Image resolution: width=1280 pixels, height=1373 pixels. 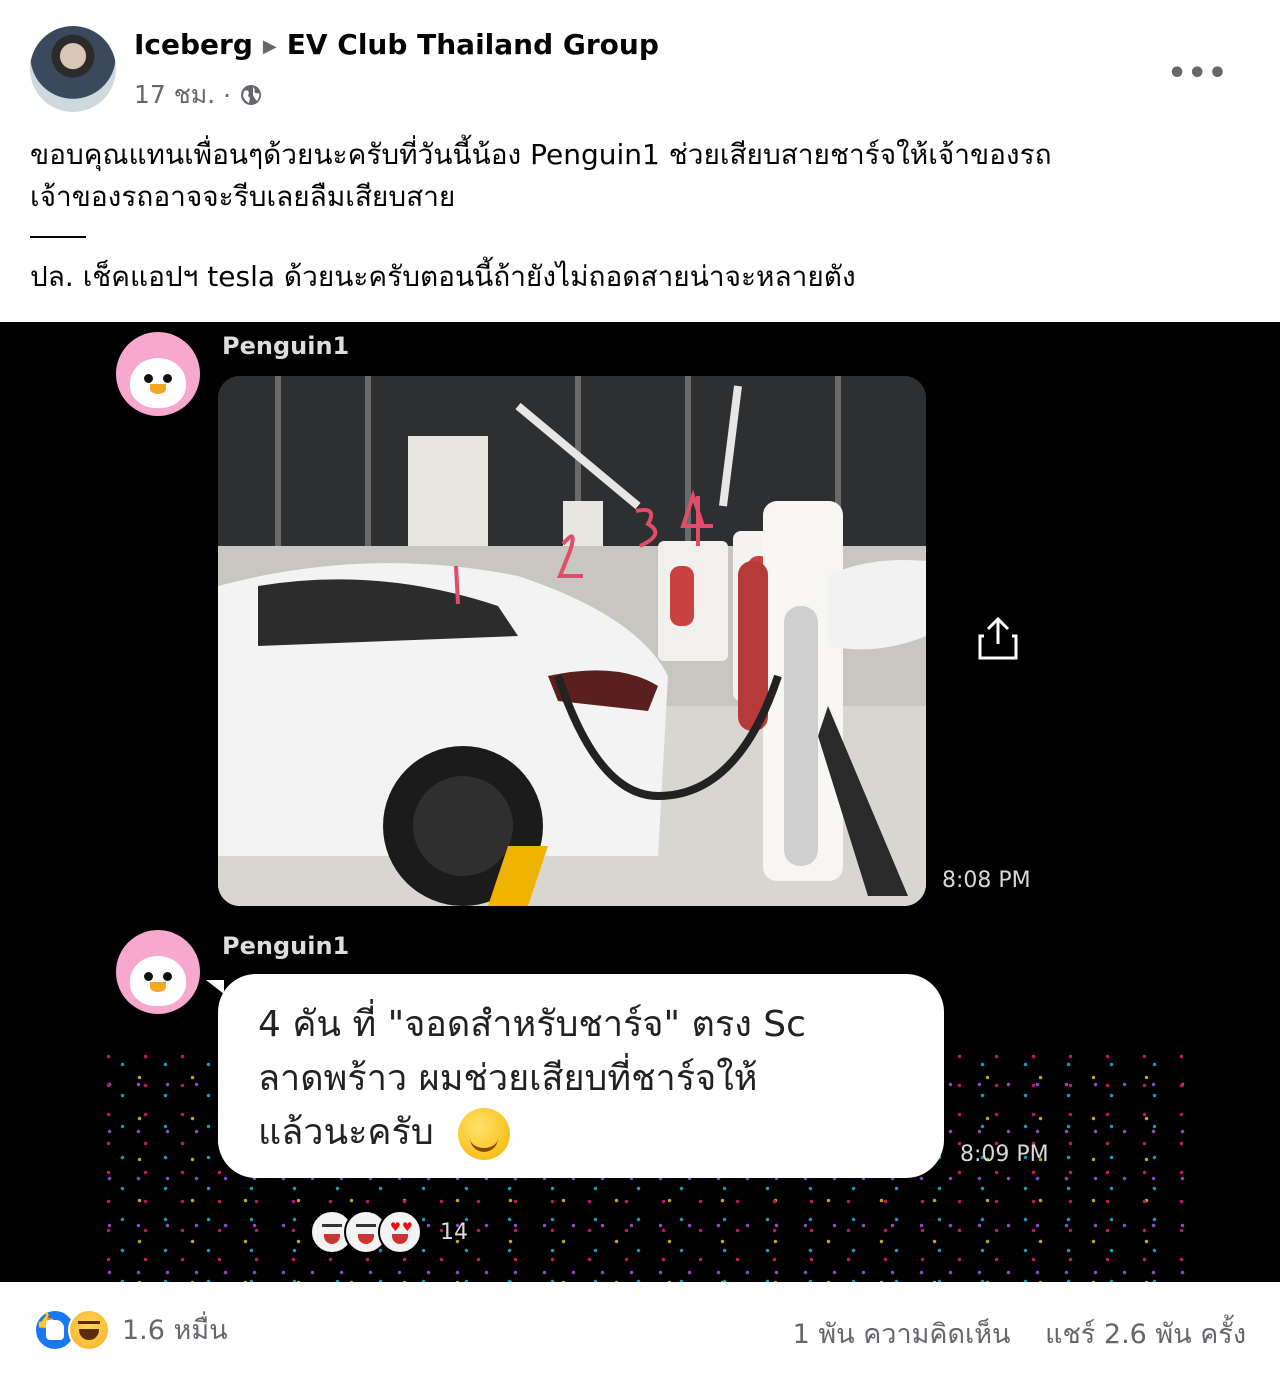 I want to click on author-name: Iceberg, so click(x=193, y=44).